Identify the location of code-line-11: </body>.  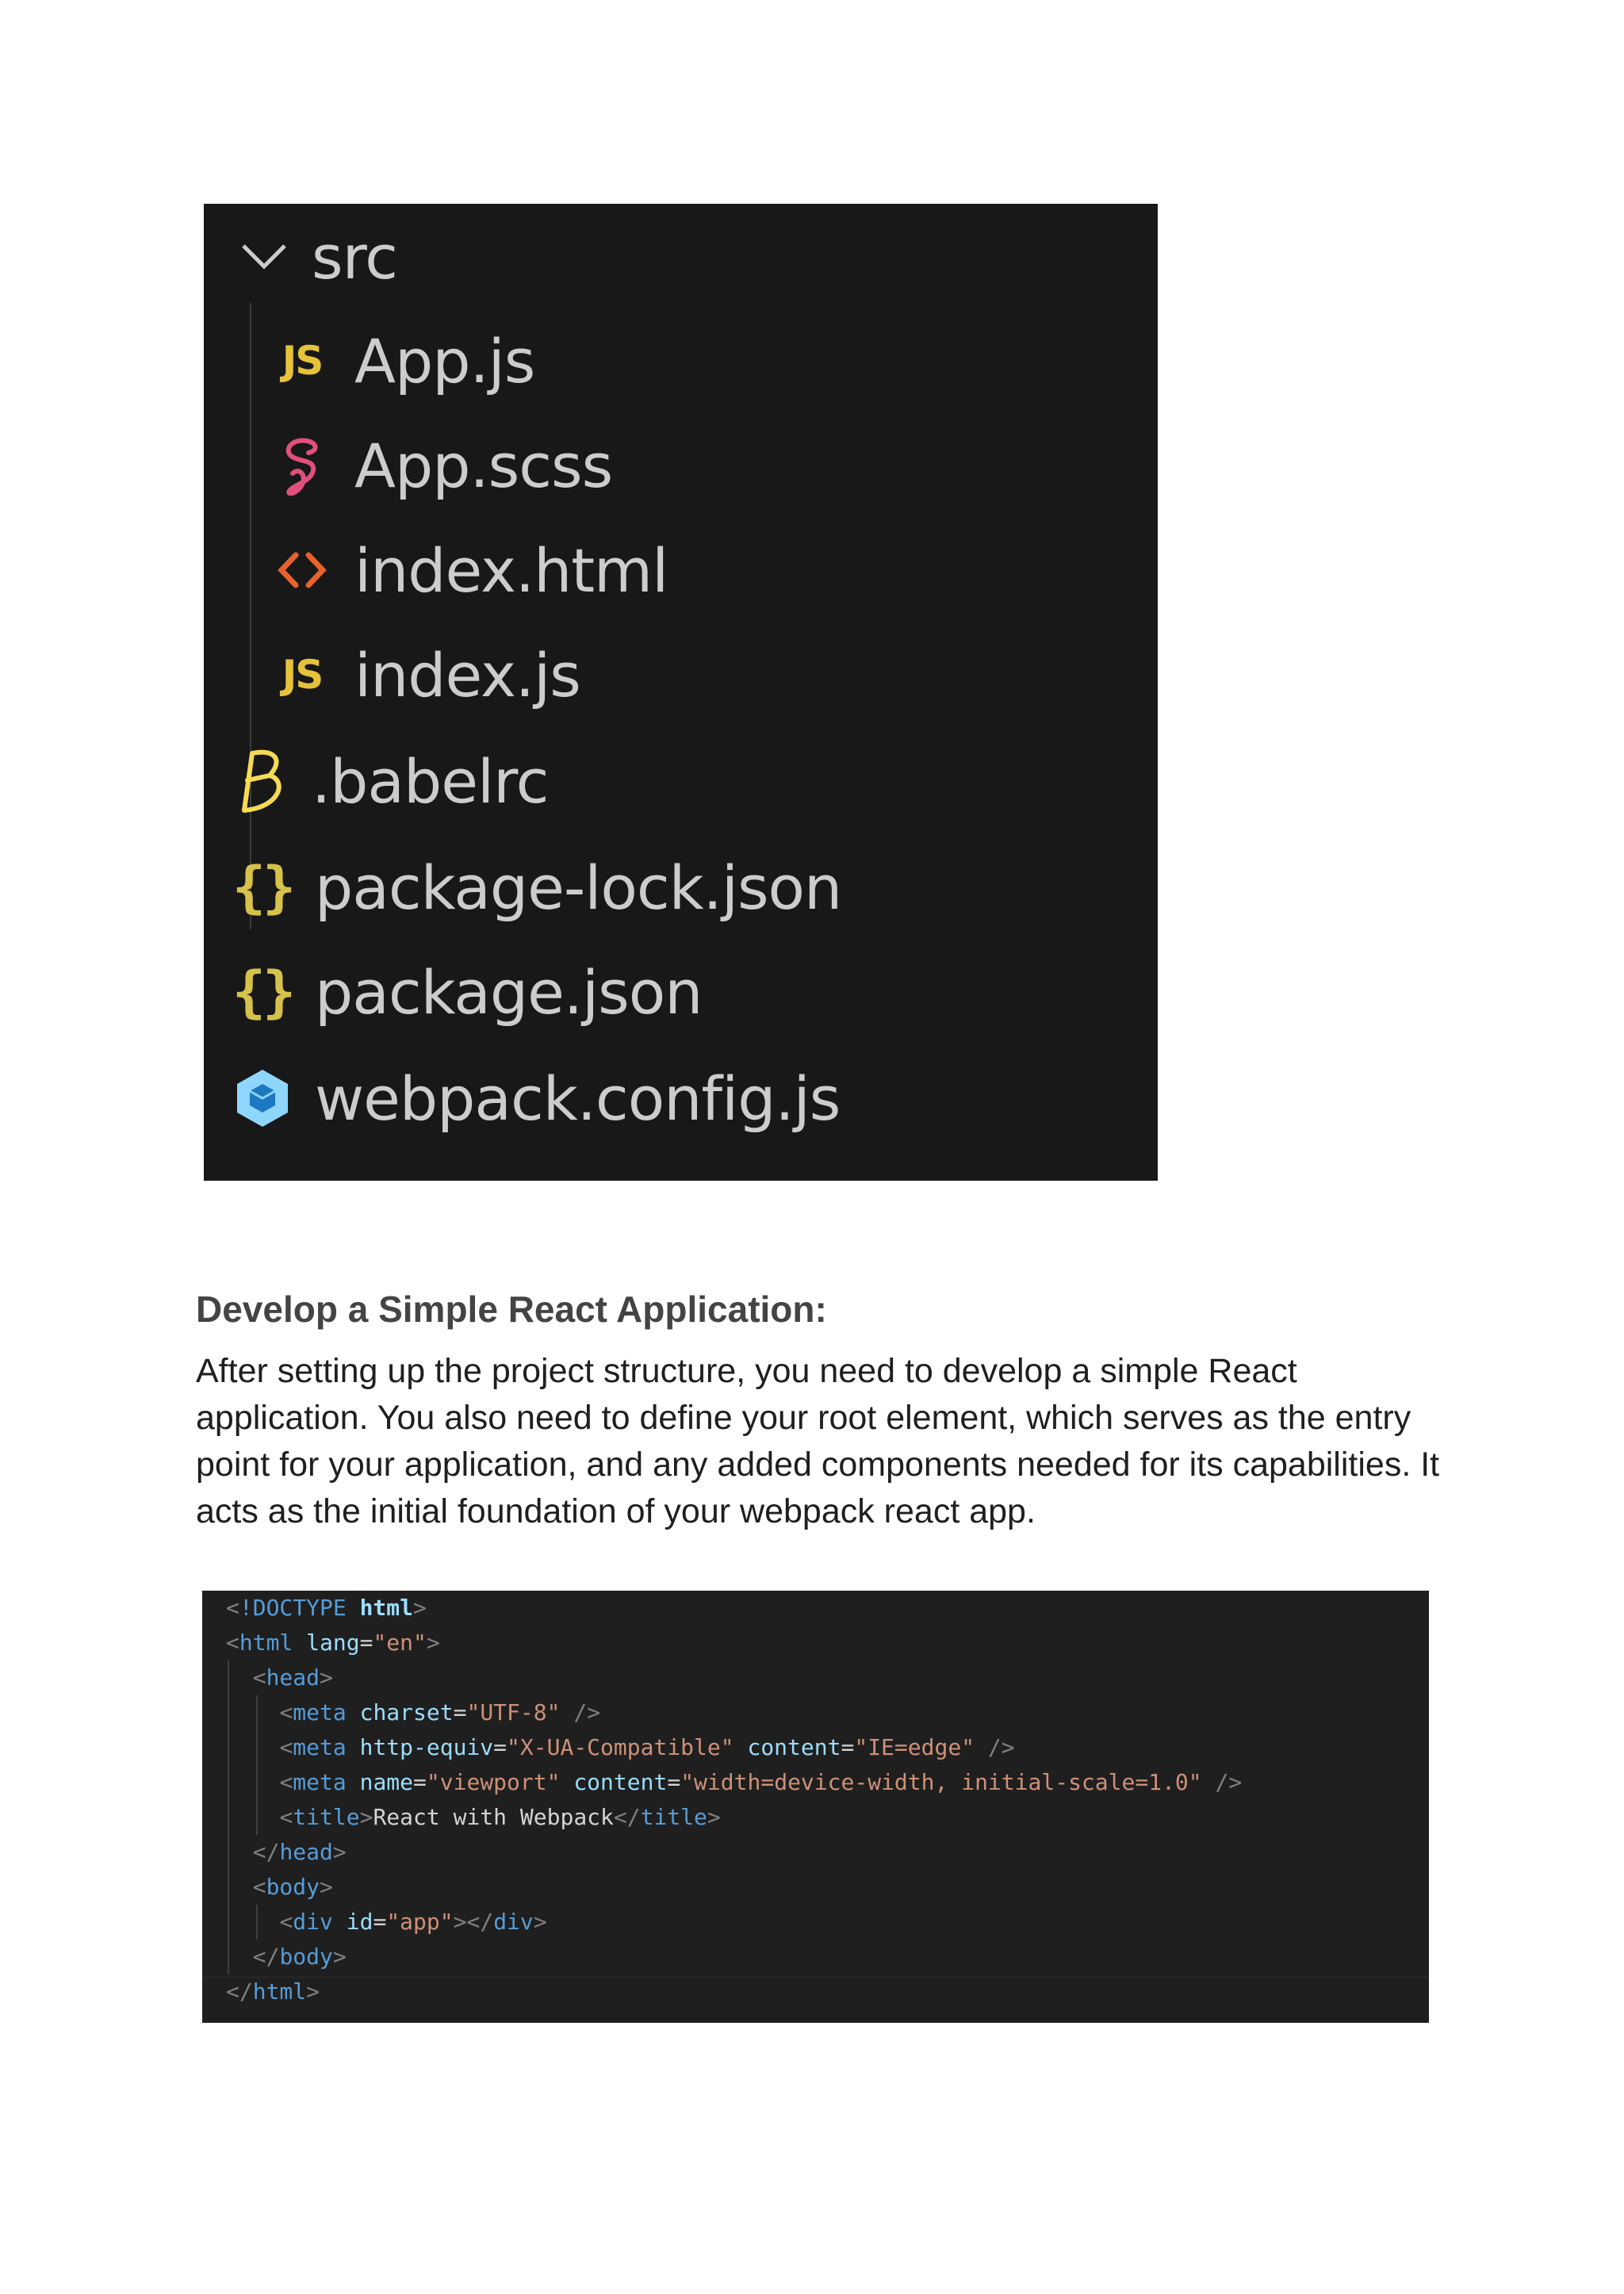
(299, 1957).